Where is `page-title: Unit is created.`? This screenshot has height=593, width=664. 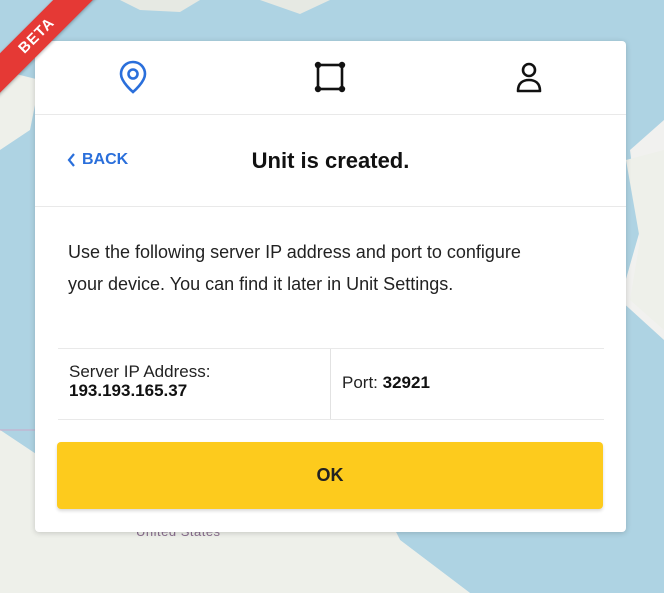
page-title: Unit is created. is located at coordinates (330, 160).